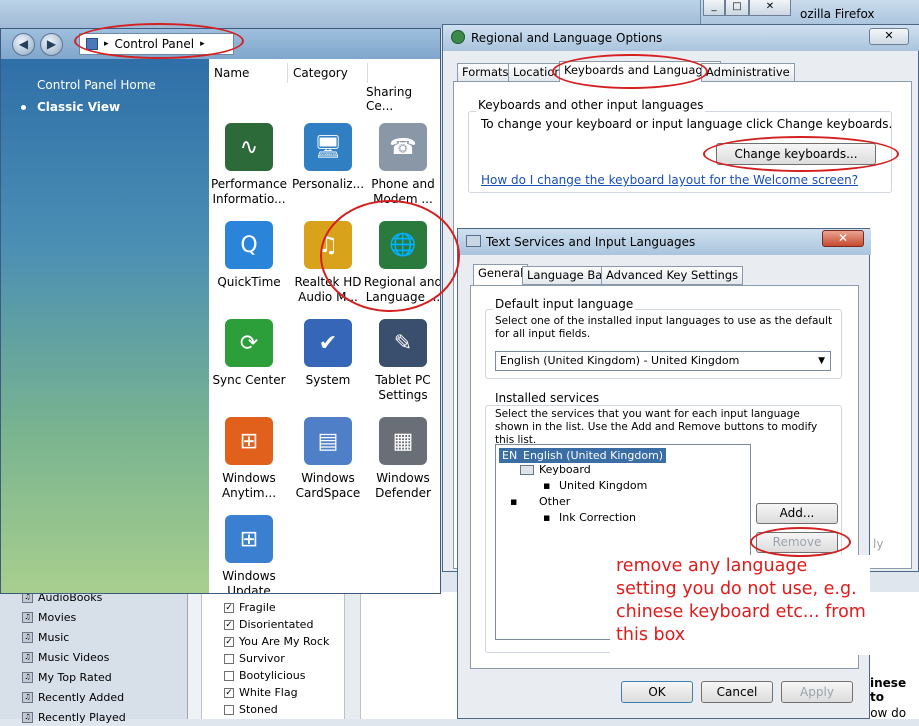  What do you see at coordinates (249, 581) in the screenshot?
I see `control-panel-item-label: Windows Update` at bounding box center [249, 581].